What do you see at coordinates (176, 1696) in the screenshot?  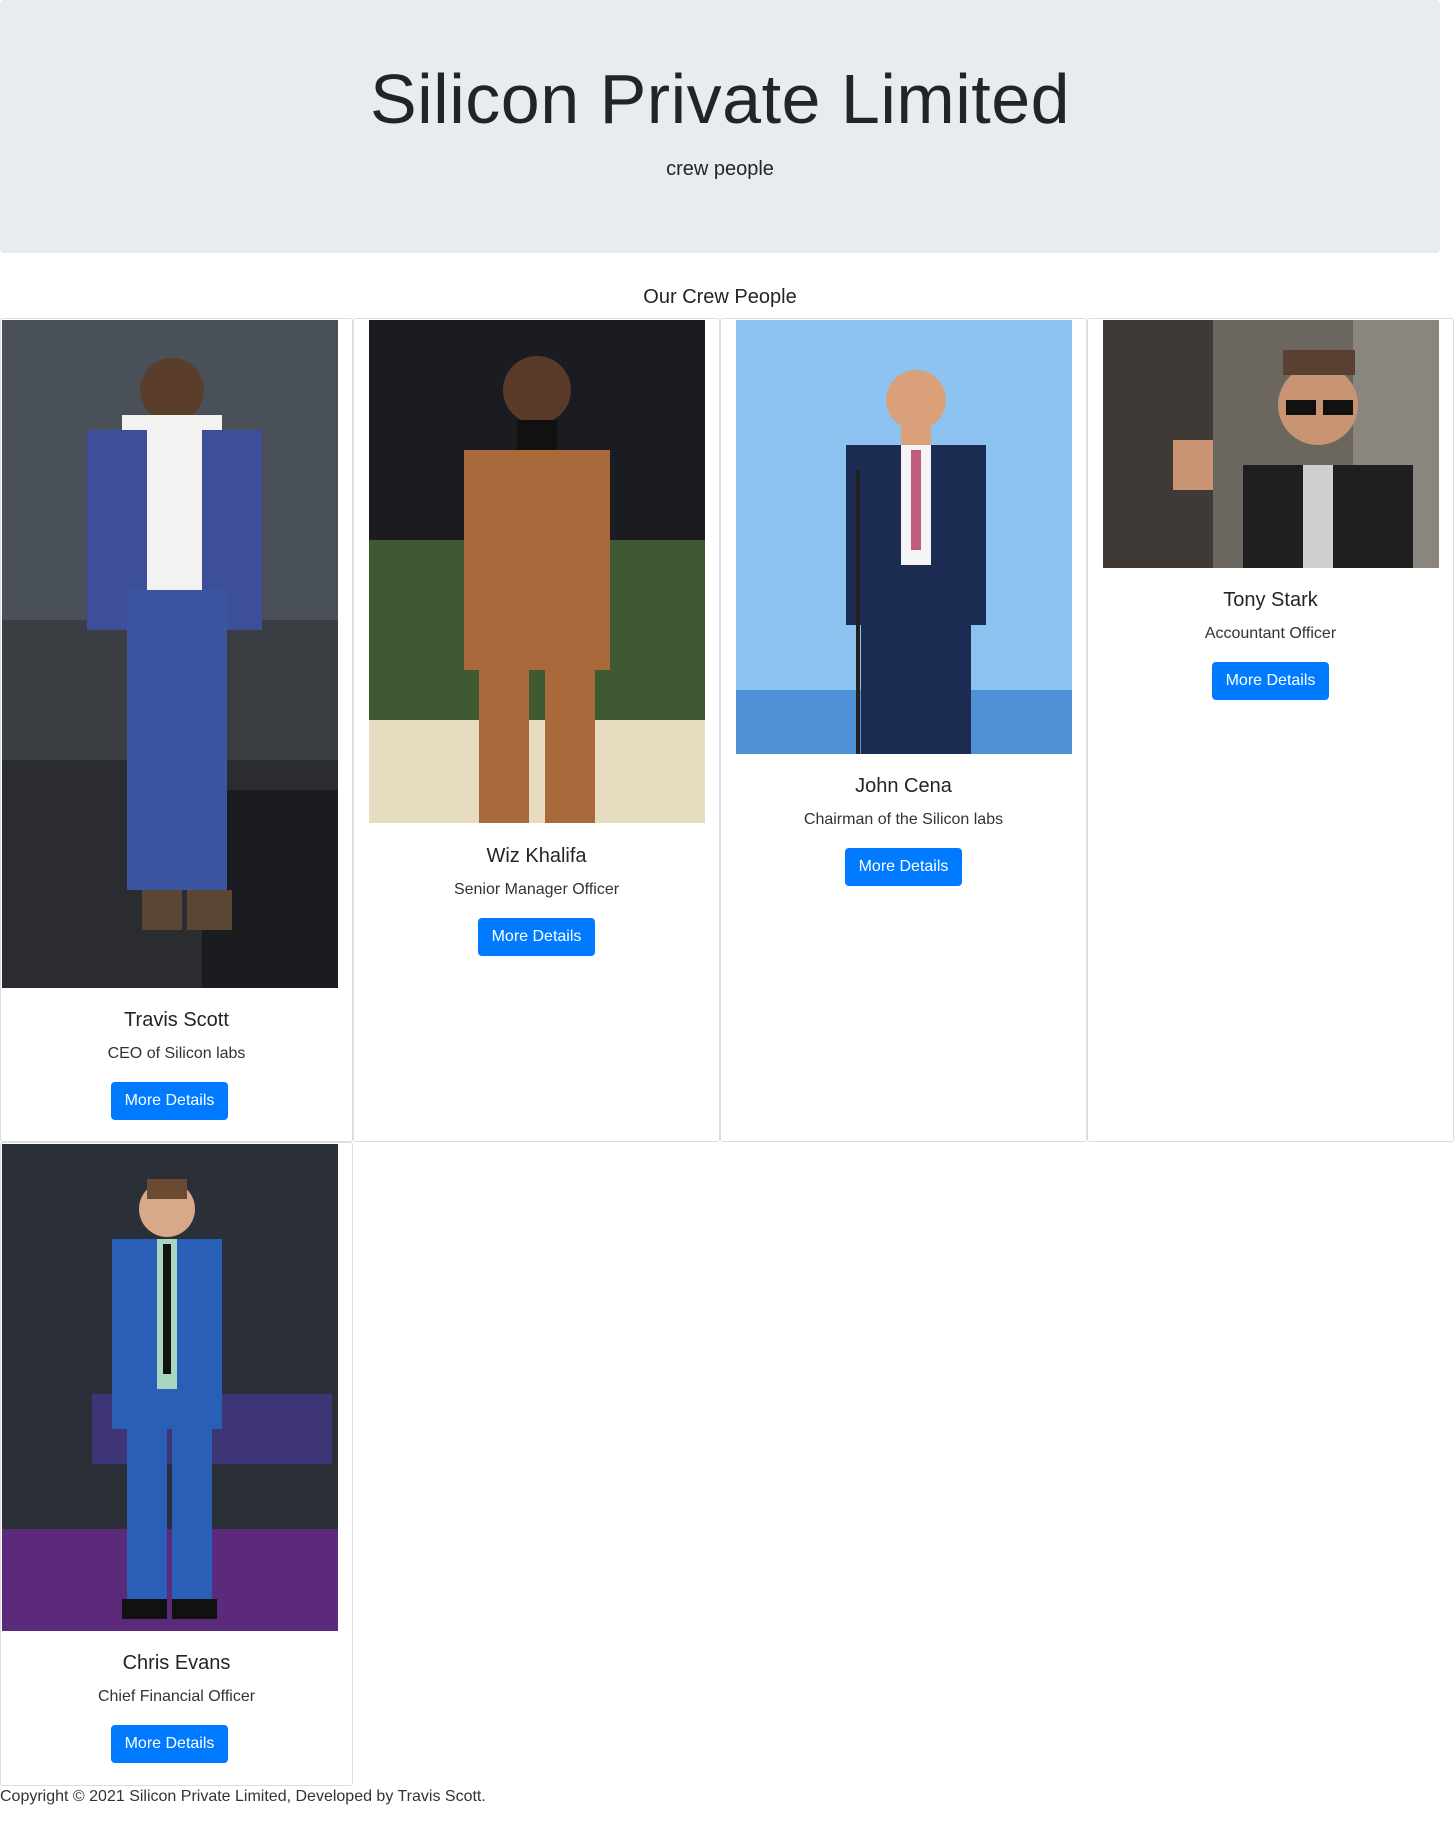 I see `crew-role: Chief Financial Officer` at bounding box center [176, 1696].